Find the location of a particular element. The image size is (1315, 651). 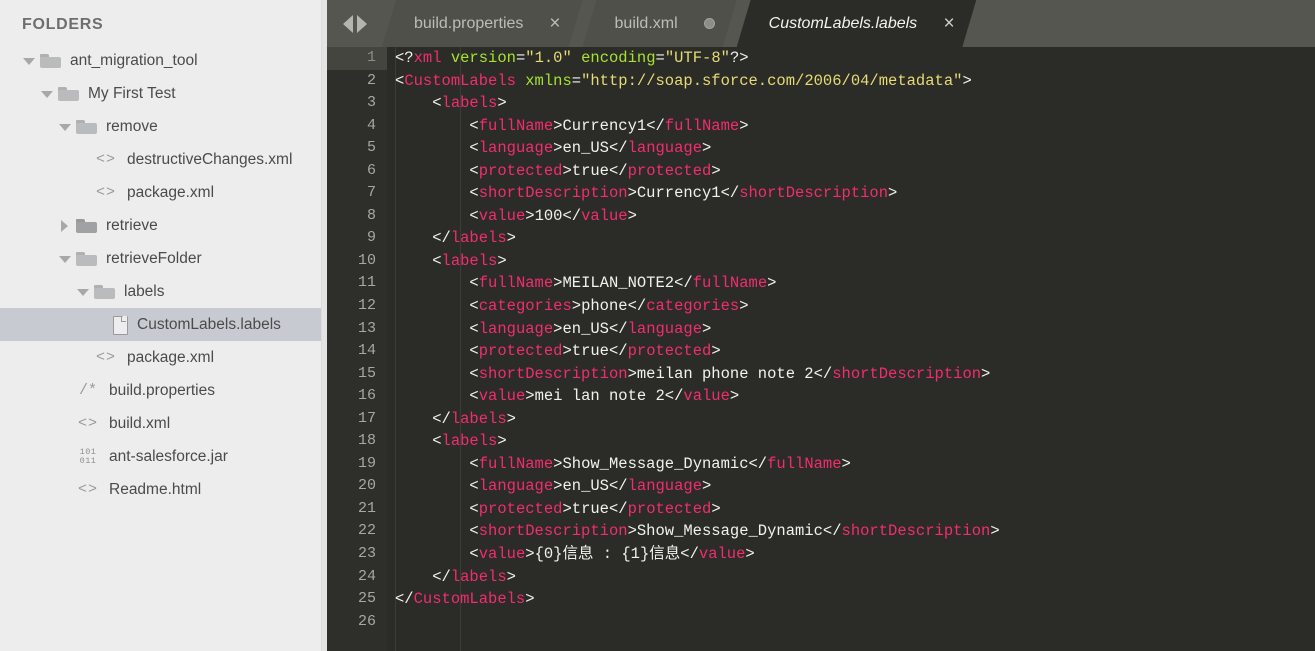

line-number: 24 is located at coordinates (366, 576).